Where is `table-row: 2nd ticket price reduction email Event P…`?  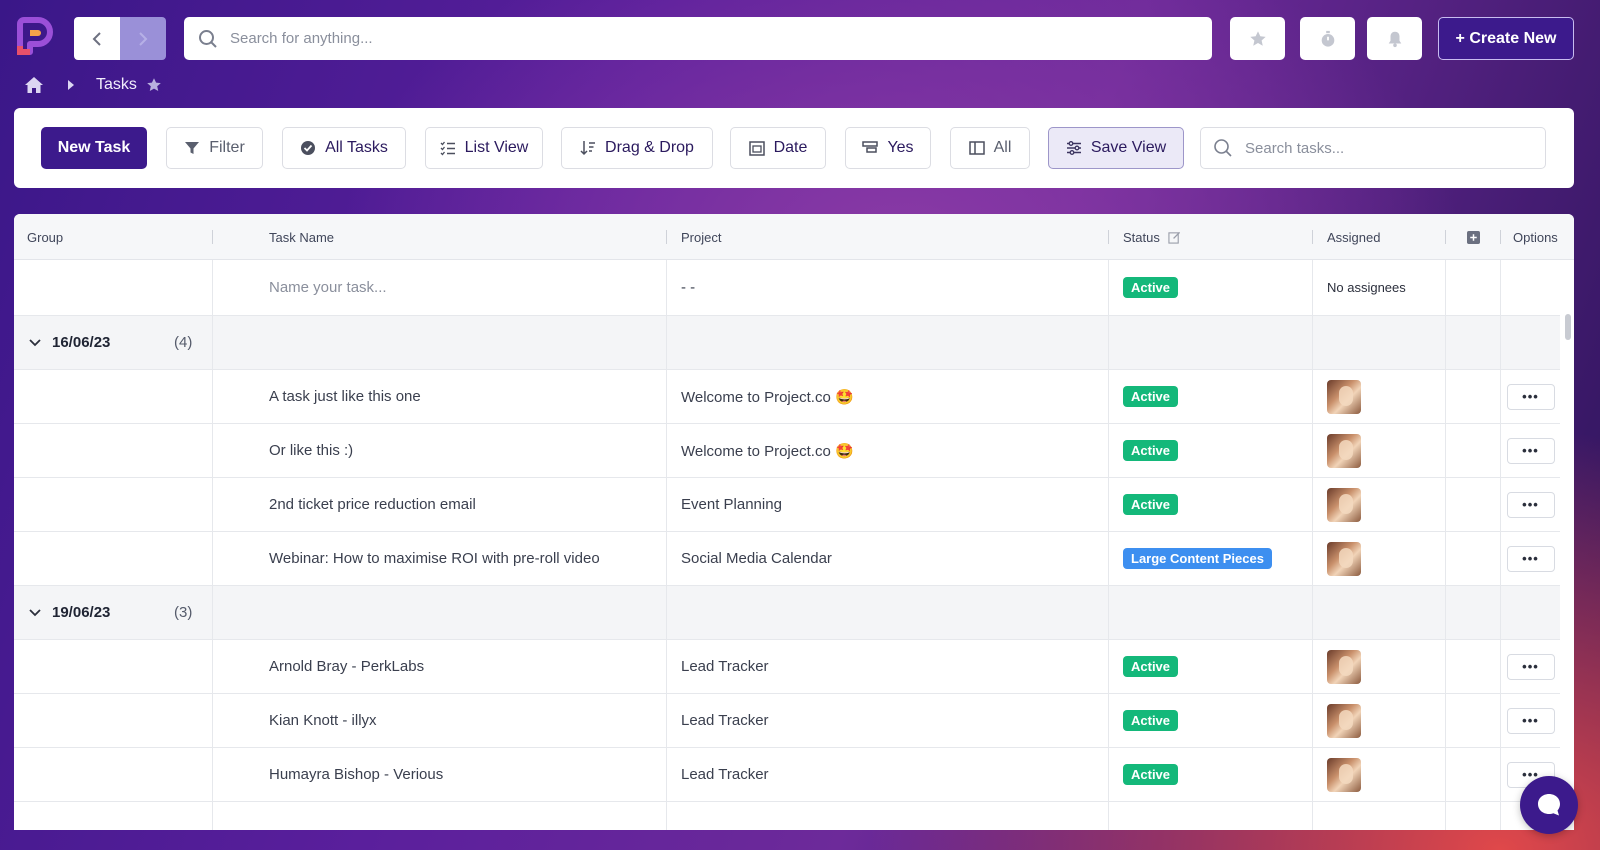
table-row: 2nd ticket price reduction email Event P… is located at coordinates (787, 505).